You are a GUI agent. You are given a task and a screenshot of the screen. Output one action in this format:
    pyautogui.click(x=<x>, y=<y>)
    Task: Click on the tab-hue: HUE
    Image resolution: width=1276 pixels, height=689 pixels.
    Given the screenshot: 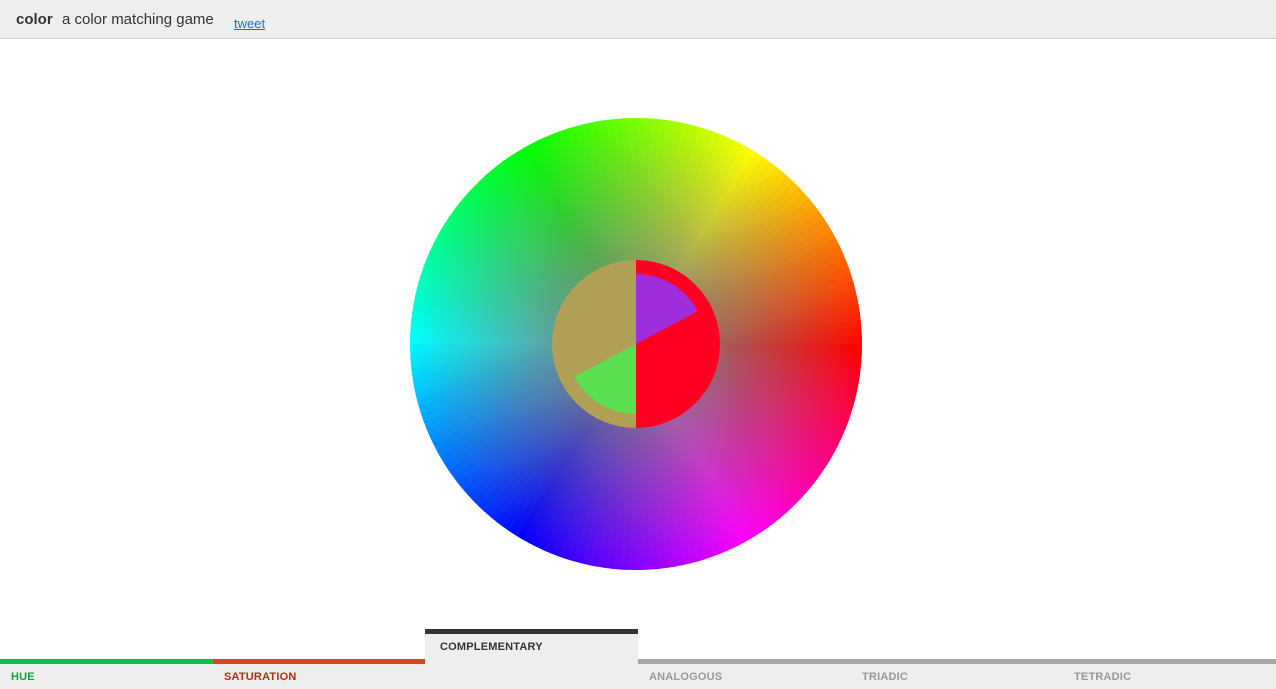 What is the action you would take?
    pyautogui.click(x=106, y=674)
    